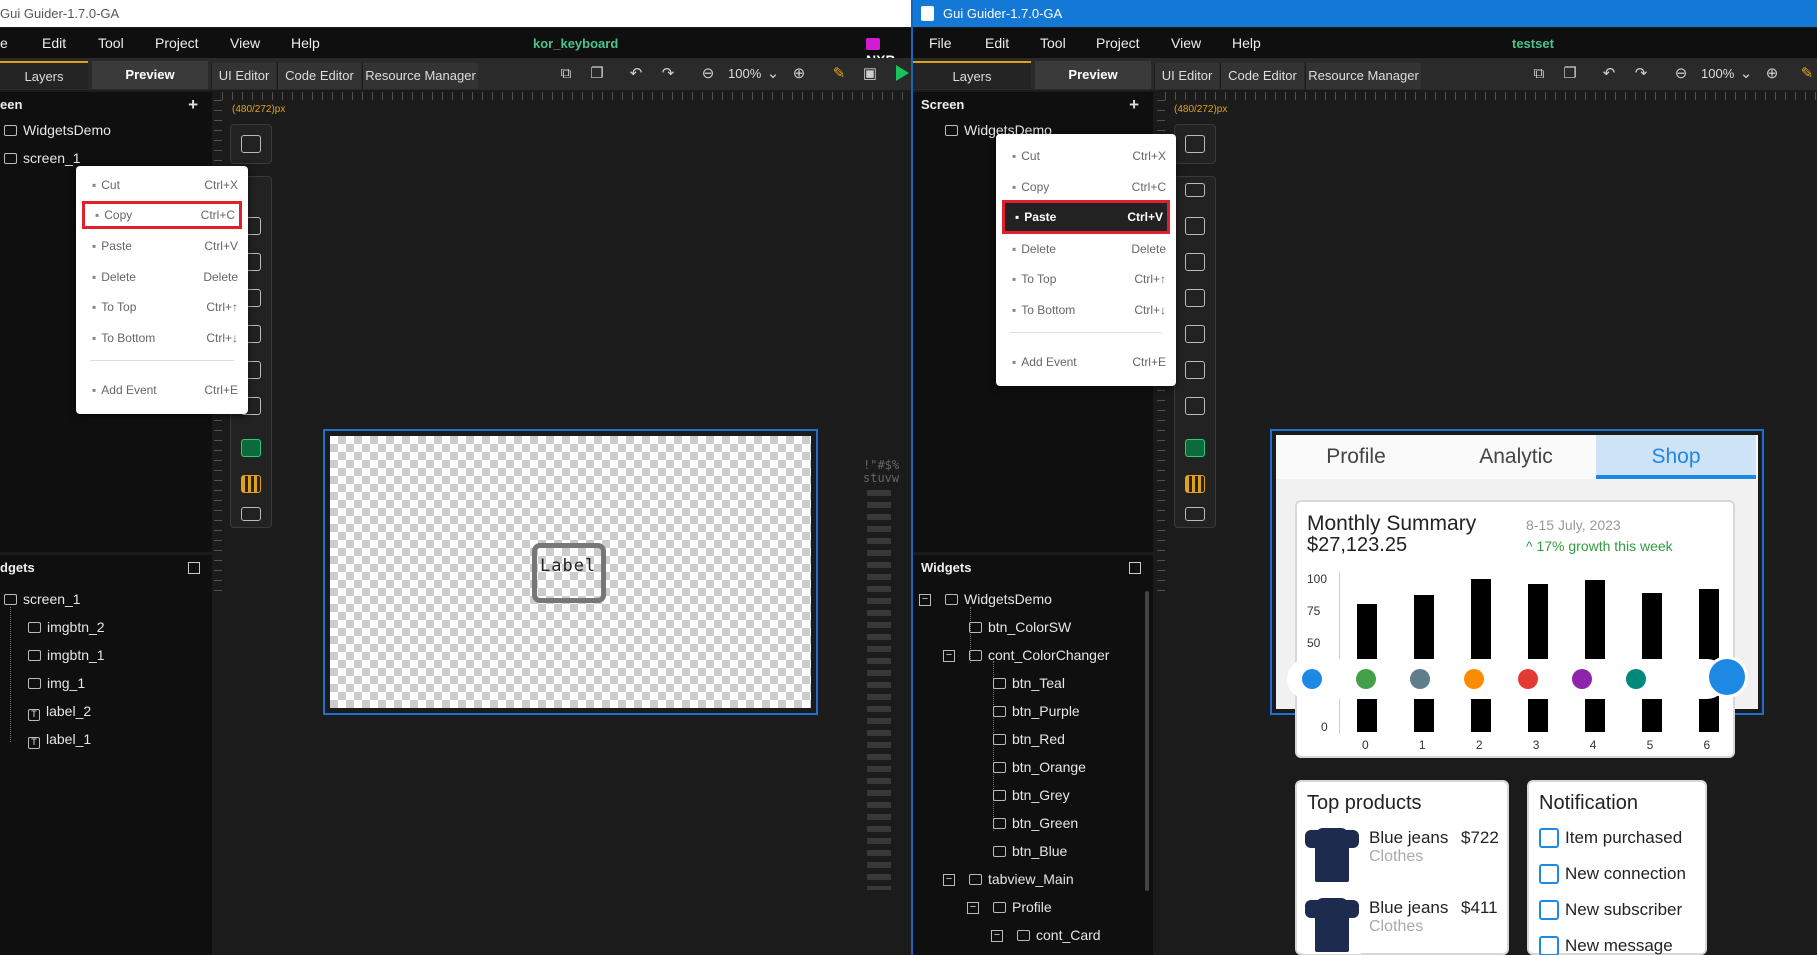 Image resolution: width=1817 pixels, height=955 pixels. I want to click on widget-btn-teal: btn_Teal, so click(1029, 683).